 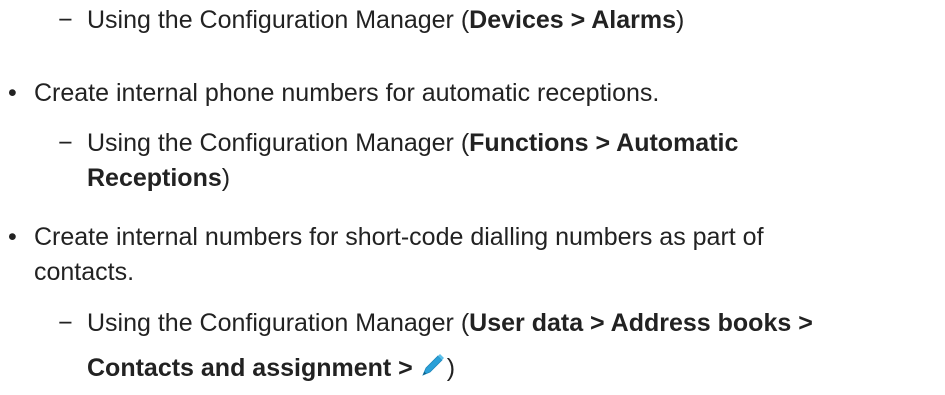 What do you see at coordinates (84, 272) in the screenshot?
I see `list-item-short-code-line2: contacts.` at bounding box center [84, 272].